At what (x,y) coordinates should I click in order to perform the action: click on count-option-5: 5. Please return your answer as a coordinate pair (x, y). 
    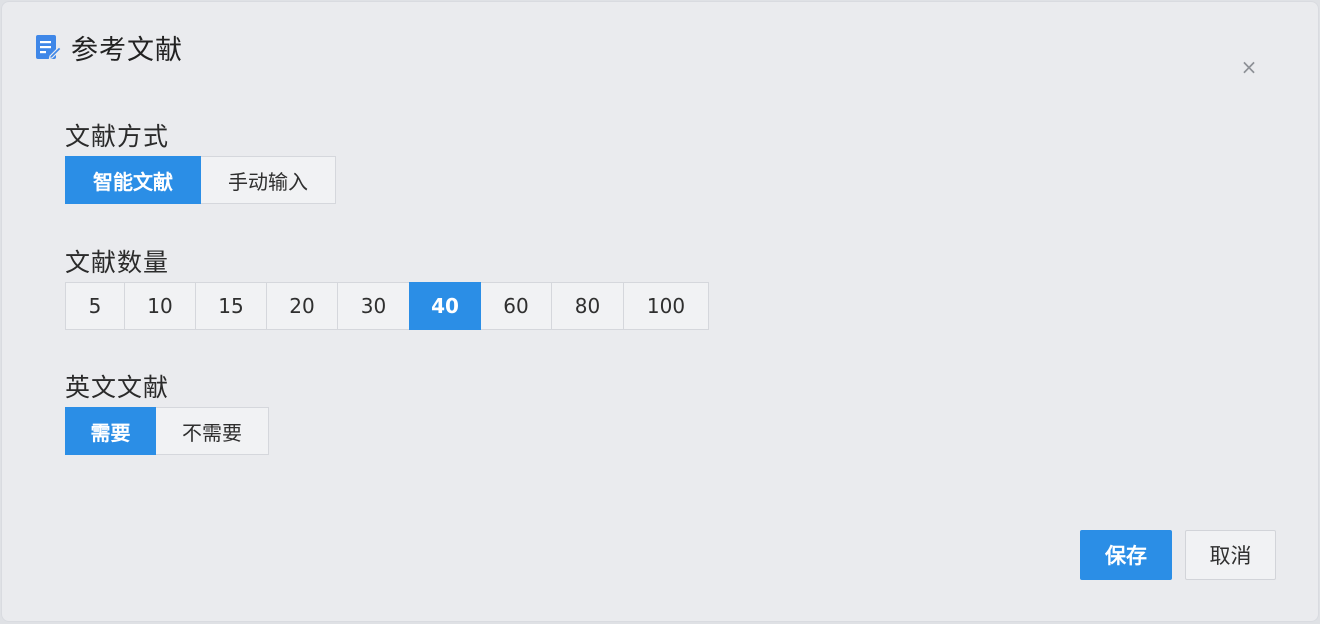
    Looking at the image, I should click on (95, 306).